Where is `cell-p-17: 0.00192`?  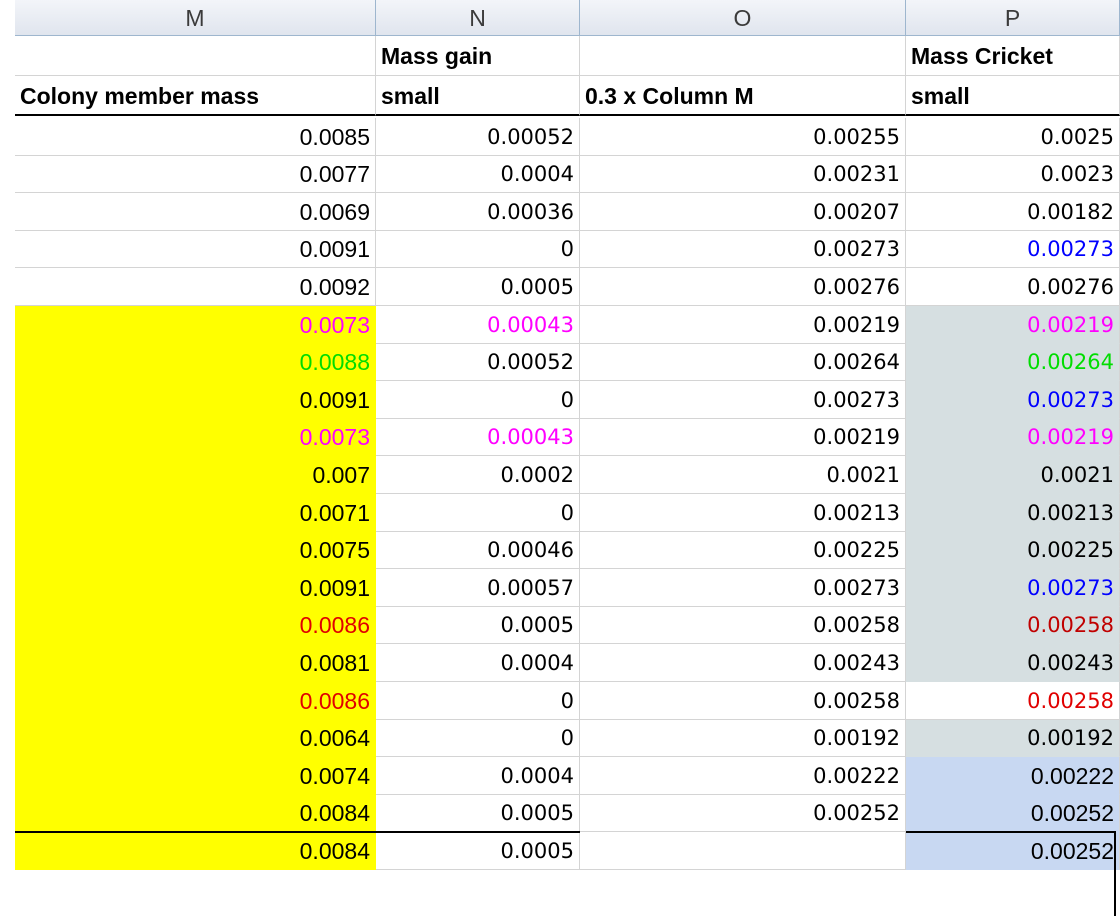 cell-p-17: 0.00192 is located at coordinates (1013, 738).